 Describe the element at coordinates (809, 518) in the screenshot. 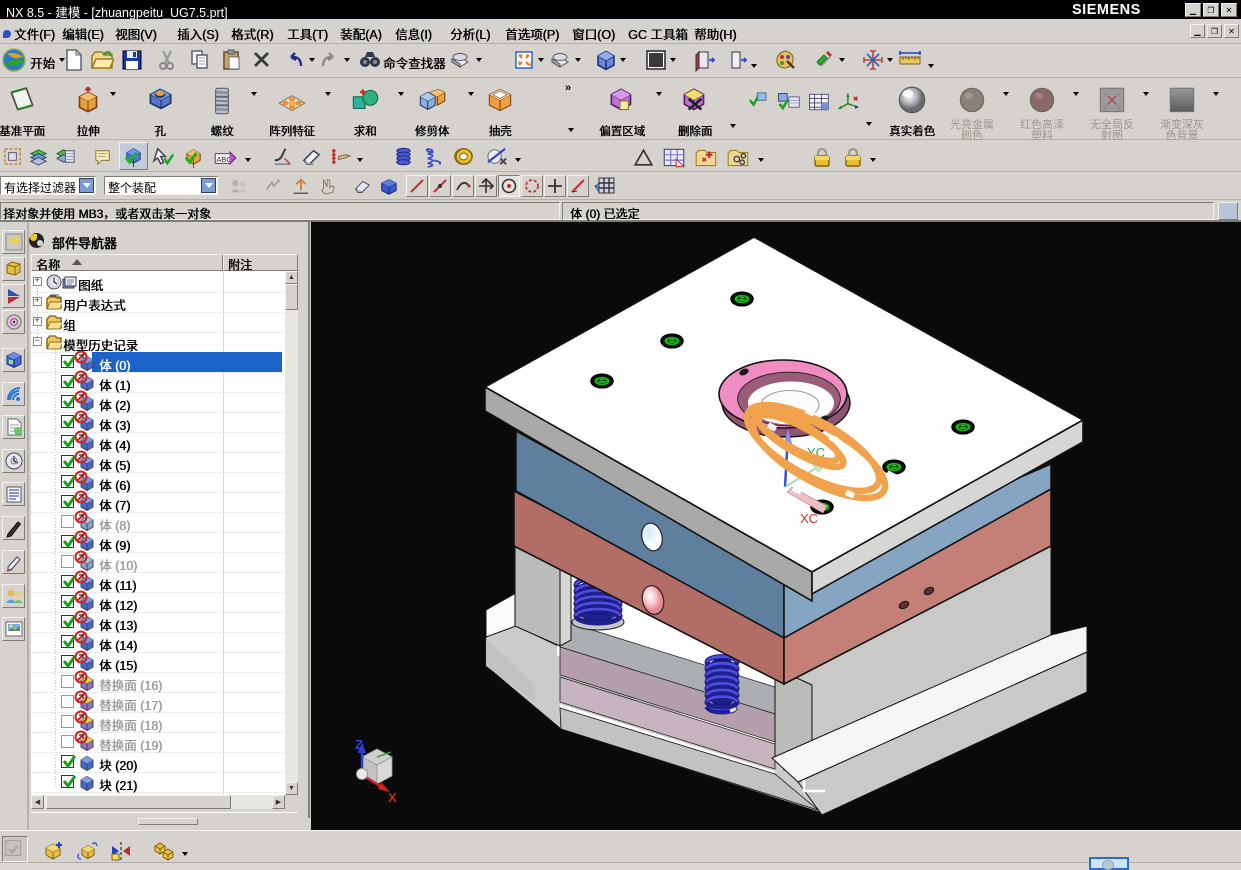

I see `svg-text: XC` at that location.